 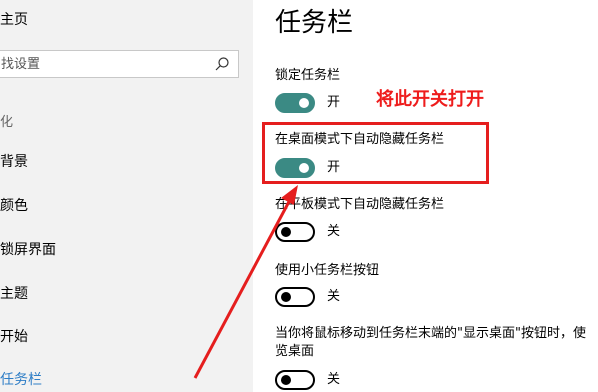 I want to click on setting-label-peek-line2: 览桌面, so click(x=295, y=351).